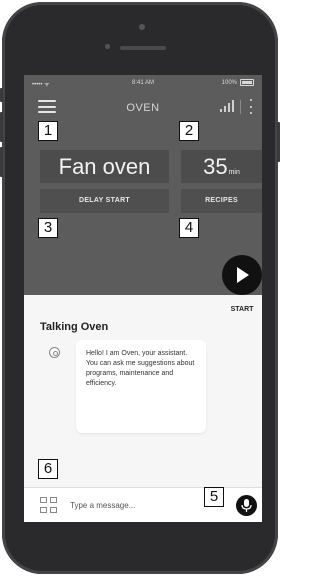 This screenshot has width=320, height=577. I want to click on callout-4: 4, so click(189, 228).